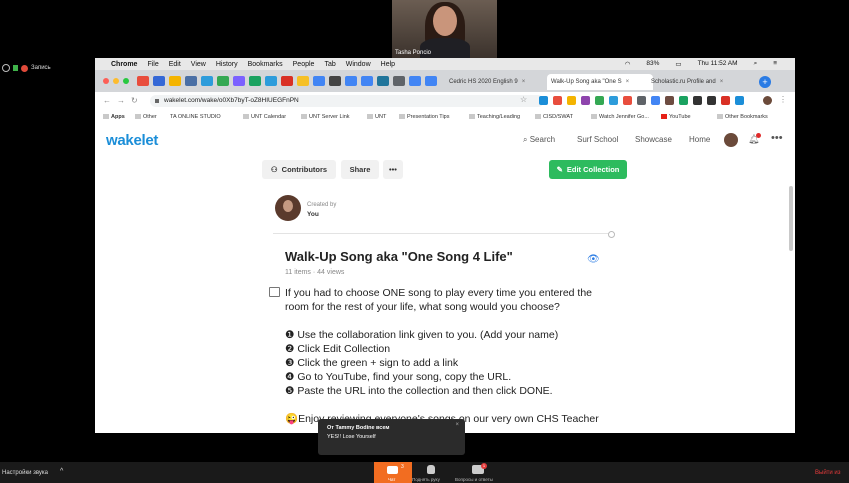 The image size is (849, 483). What do you see at coordinates (600, 82) in the screenshot?
I see `tab-walkup-song: Walk-Up Song aka "One S ×` at bounding box center [600, 82].